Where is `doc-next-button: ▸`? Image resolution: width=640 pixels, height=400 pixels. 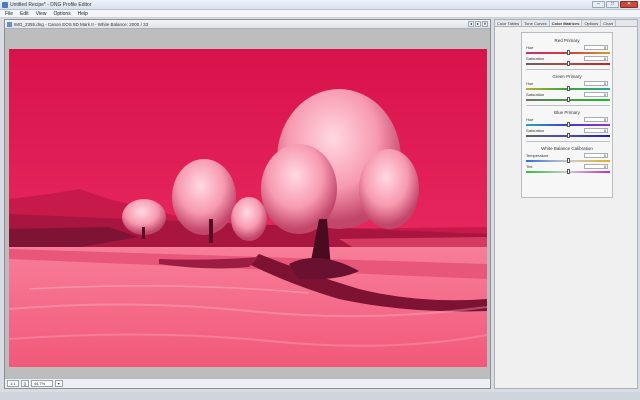
doc-next-button: ▸ is located at coordinates (478, 24).